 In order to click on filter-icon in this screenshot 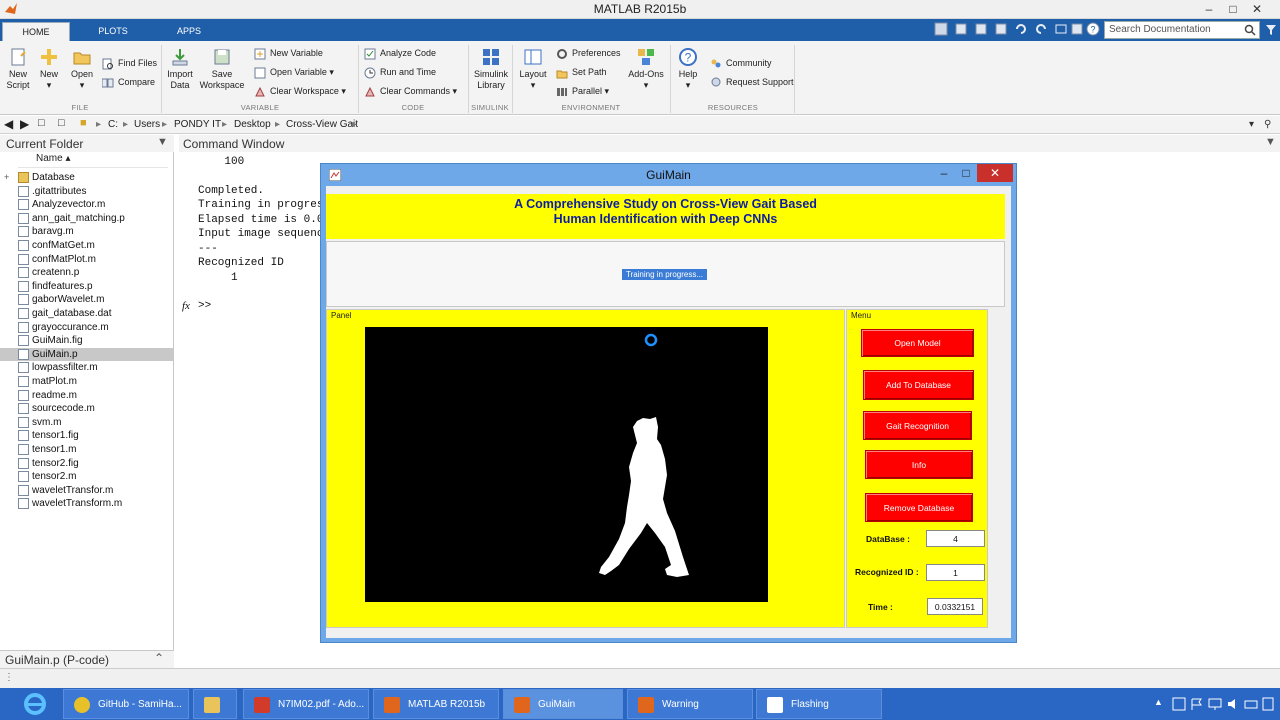, I will do `click(1271, 30)`.